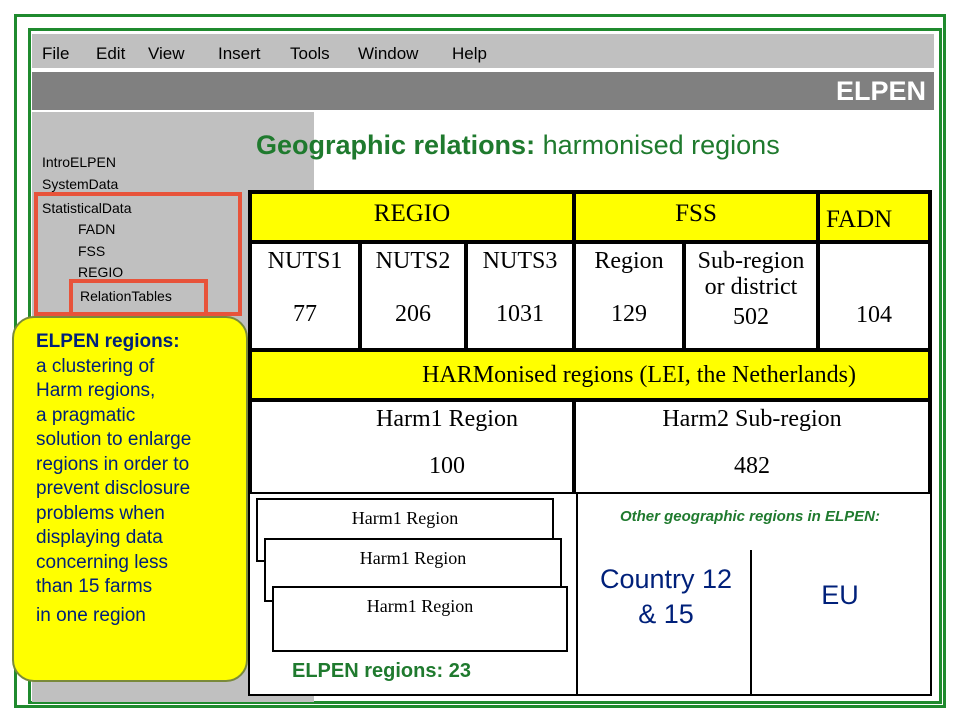  Describe the element at coordinates (751, 296) in the screenshot. I see `level-subregion: Sub-region or district 502` at that location.